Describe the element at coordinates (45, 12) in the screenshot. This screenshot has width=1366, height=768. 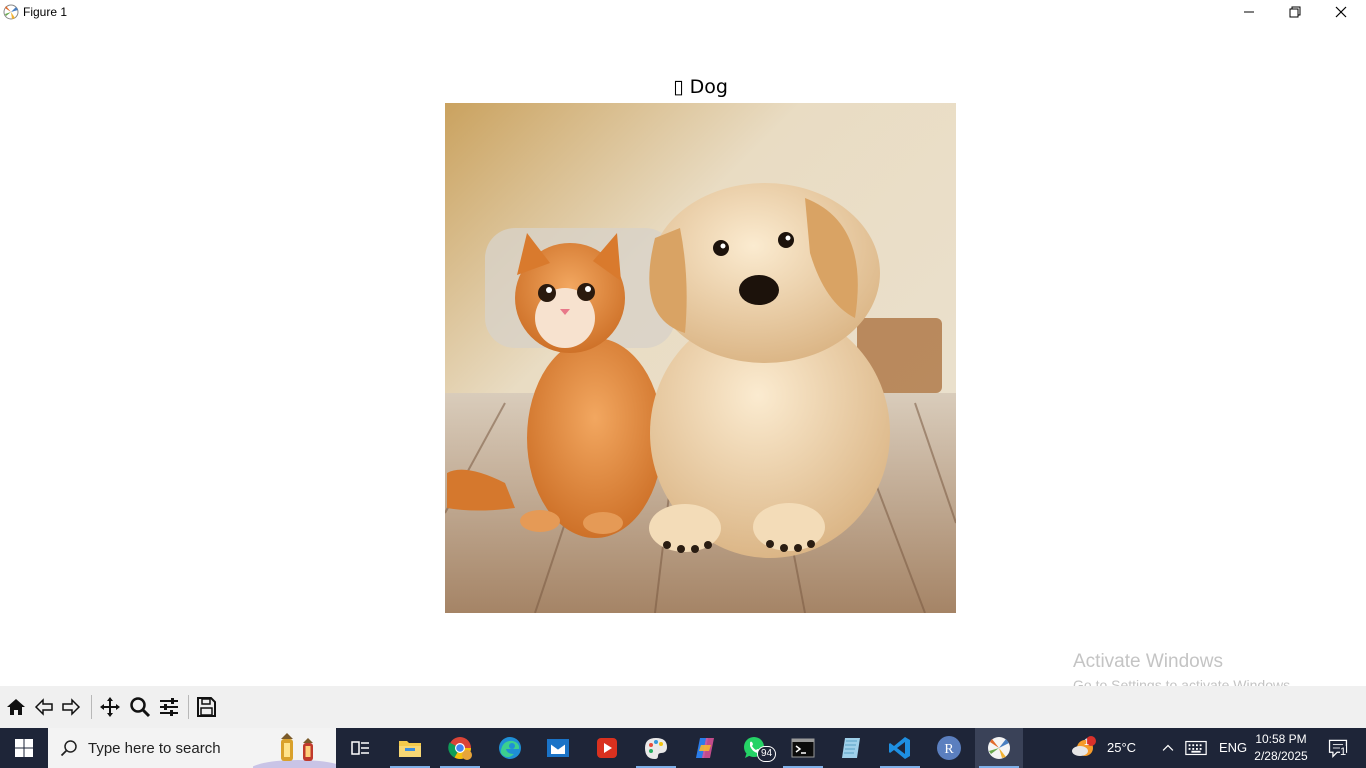
I see `window-title: Figure 1` at that location.